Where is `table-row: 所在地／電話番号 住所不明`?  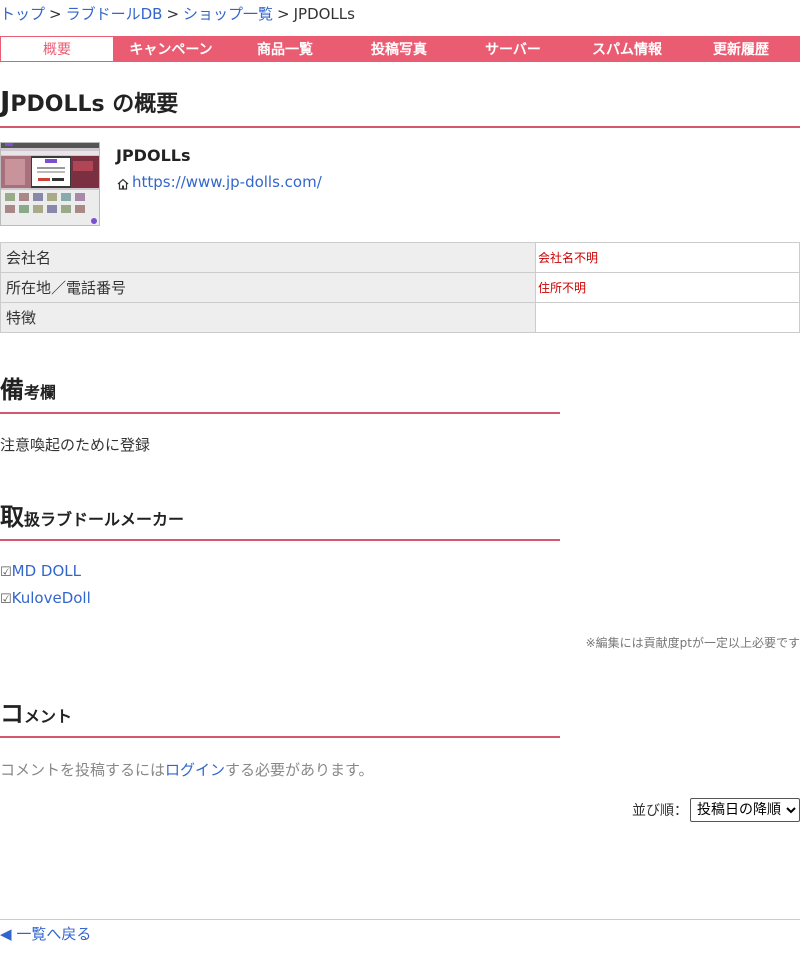 table-row: 所在地／電話番号 住所不明 is located at coordinates (400, 287).